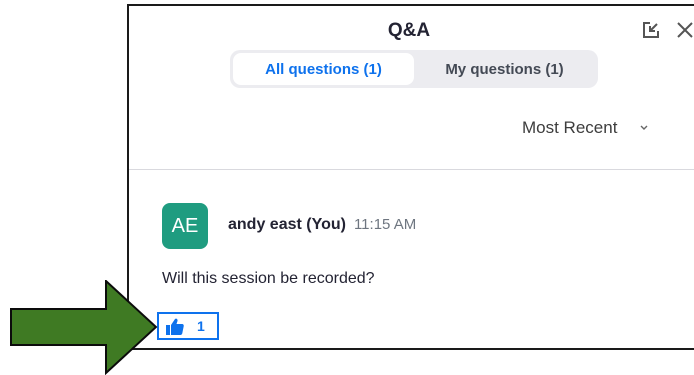 The width and height of the screenshot is (694, 375). Describe the element at coordinates (201, 326) in the screenshot. I see `upvote-count: 1` at that location.